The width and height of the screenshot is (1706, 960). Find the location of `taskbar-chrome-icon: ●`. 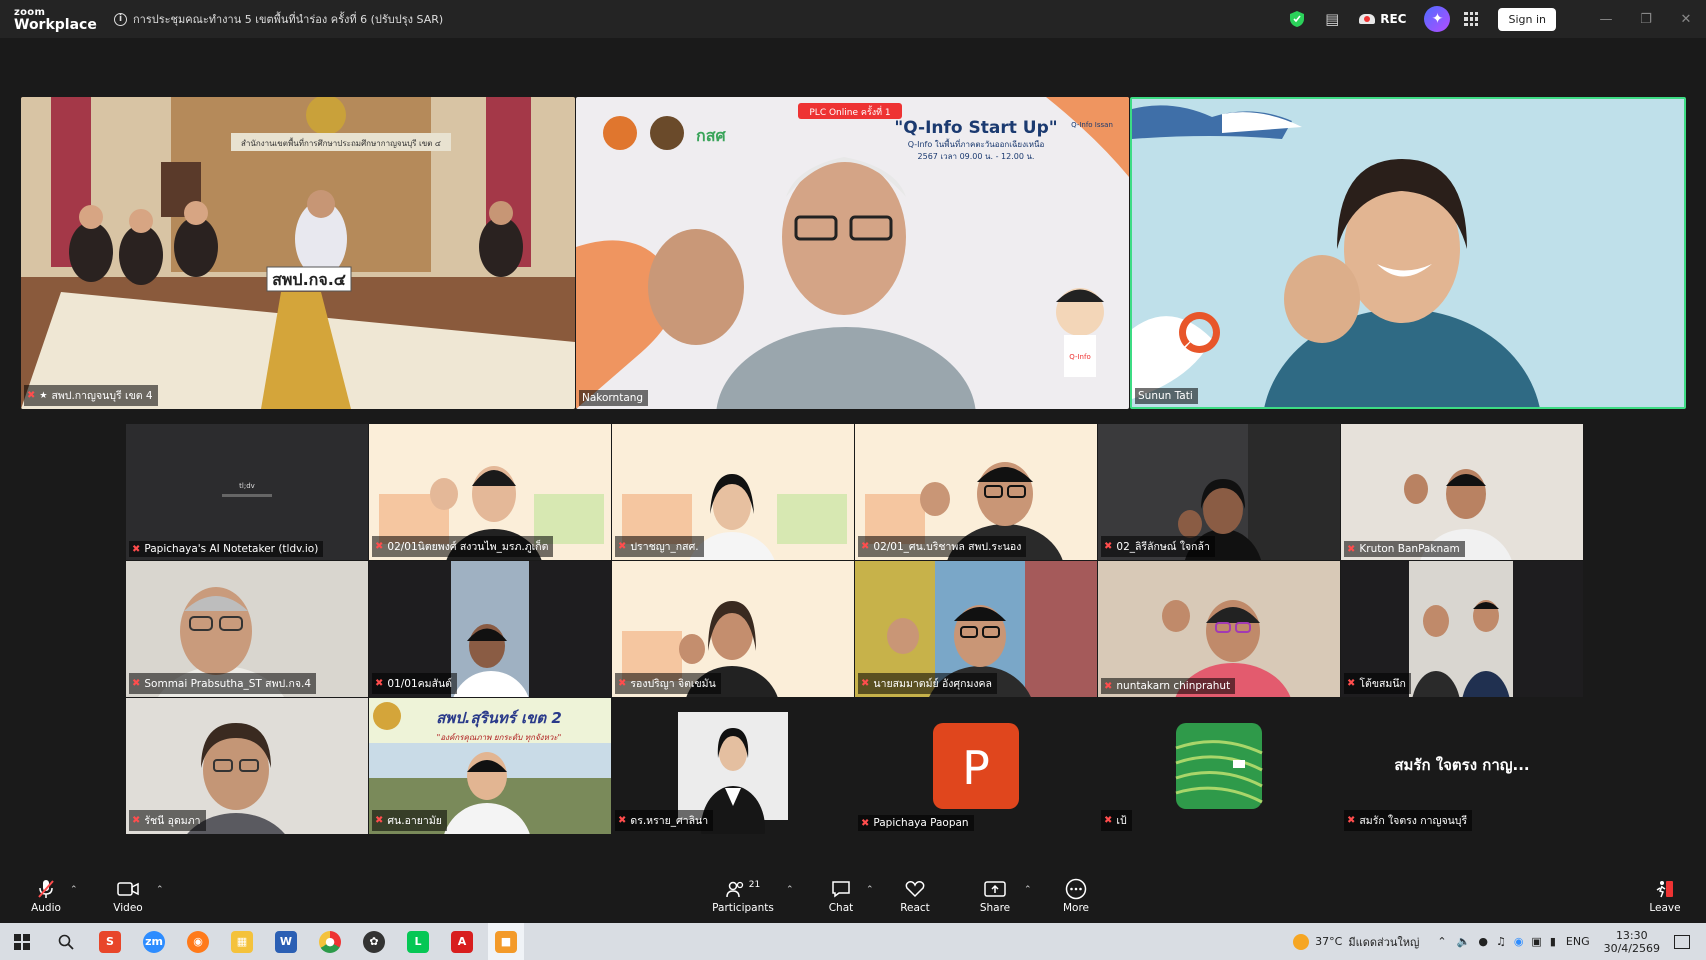

taskbar-chrome-icon: ● is located at coordinates (330, 941).